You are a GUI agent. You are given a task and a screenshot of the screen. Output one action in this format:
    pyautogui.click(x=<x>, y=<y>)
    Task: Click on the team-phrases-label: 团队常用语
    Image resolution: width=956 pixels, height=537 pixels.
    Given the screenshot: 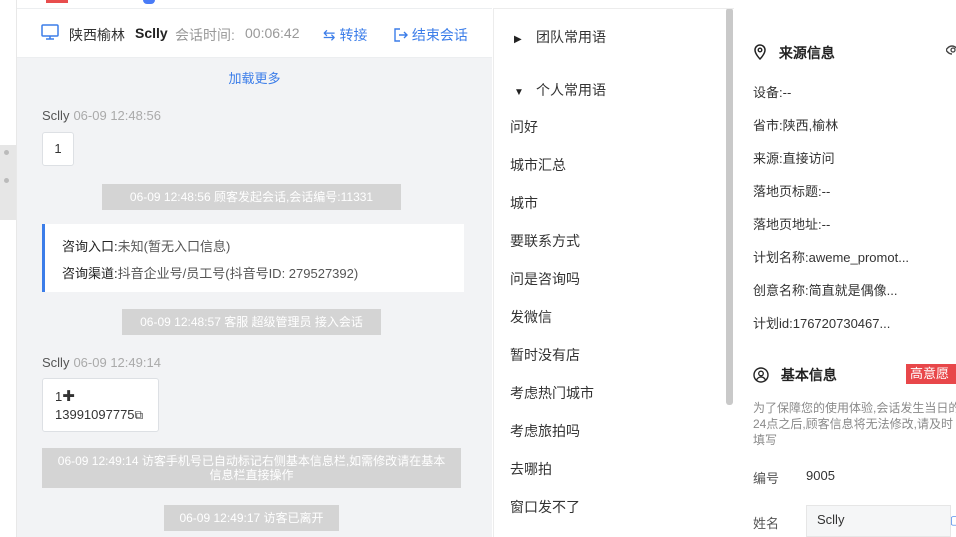 What is the action you would take?
    pyautogui.click(x=571, y=37)
    